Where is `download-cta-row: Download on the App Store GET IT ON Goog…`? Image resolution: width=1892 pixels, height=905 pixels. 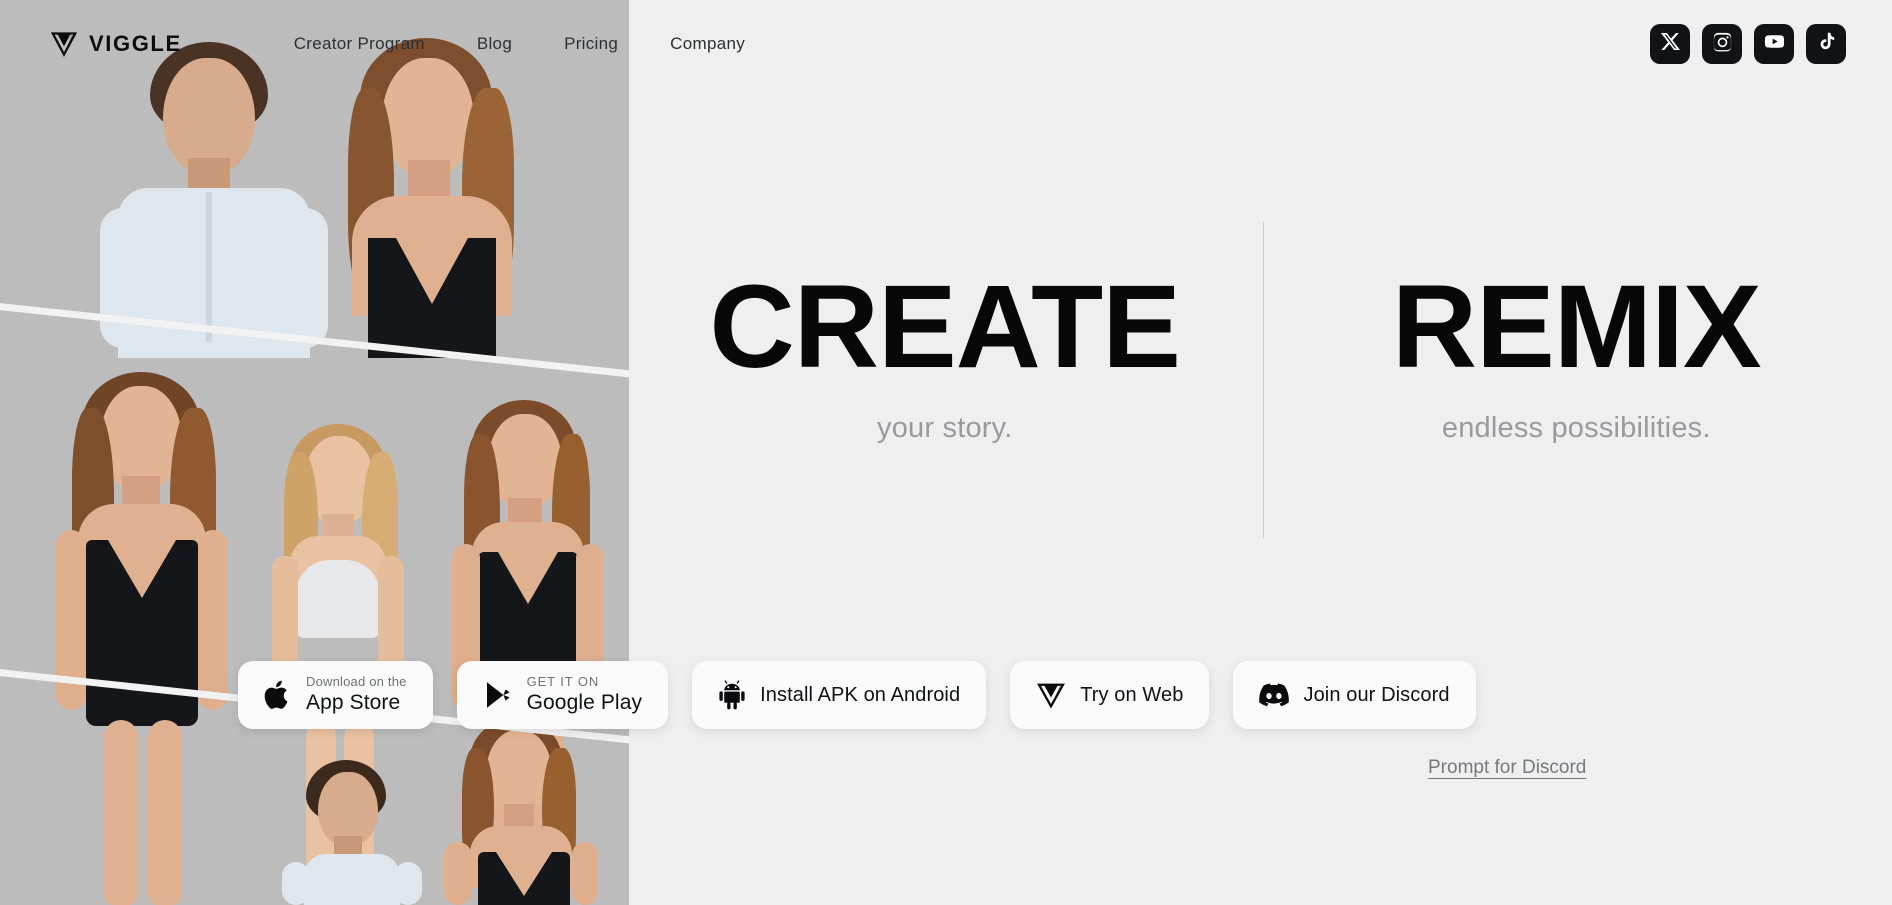
download-cta-row: Download on the App Store GET IT ON Goog… is located at coordinates (857, 695).